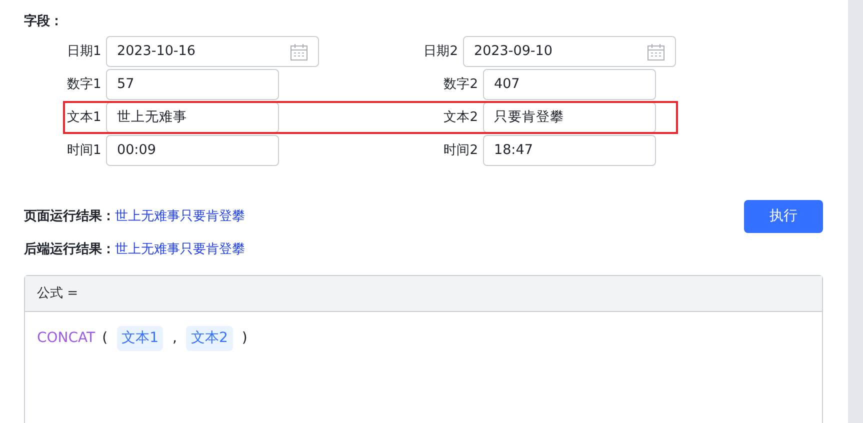 Image resolution: width=863 pixels, height=423 pixels. What do you see at coordinates (174, 338) in the screenshot?
I see `punctuation: ,` at bounding box center [174, 338].